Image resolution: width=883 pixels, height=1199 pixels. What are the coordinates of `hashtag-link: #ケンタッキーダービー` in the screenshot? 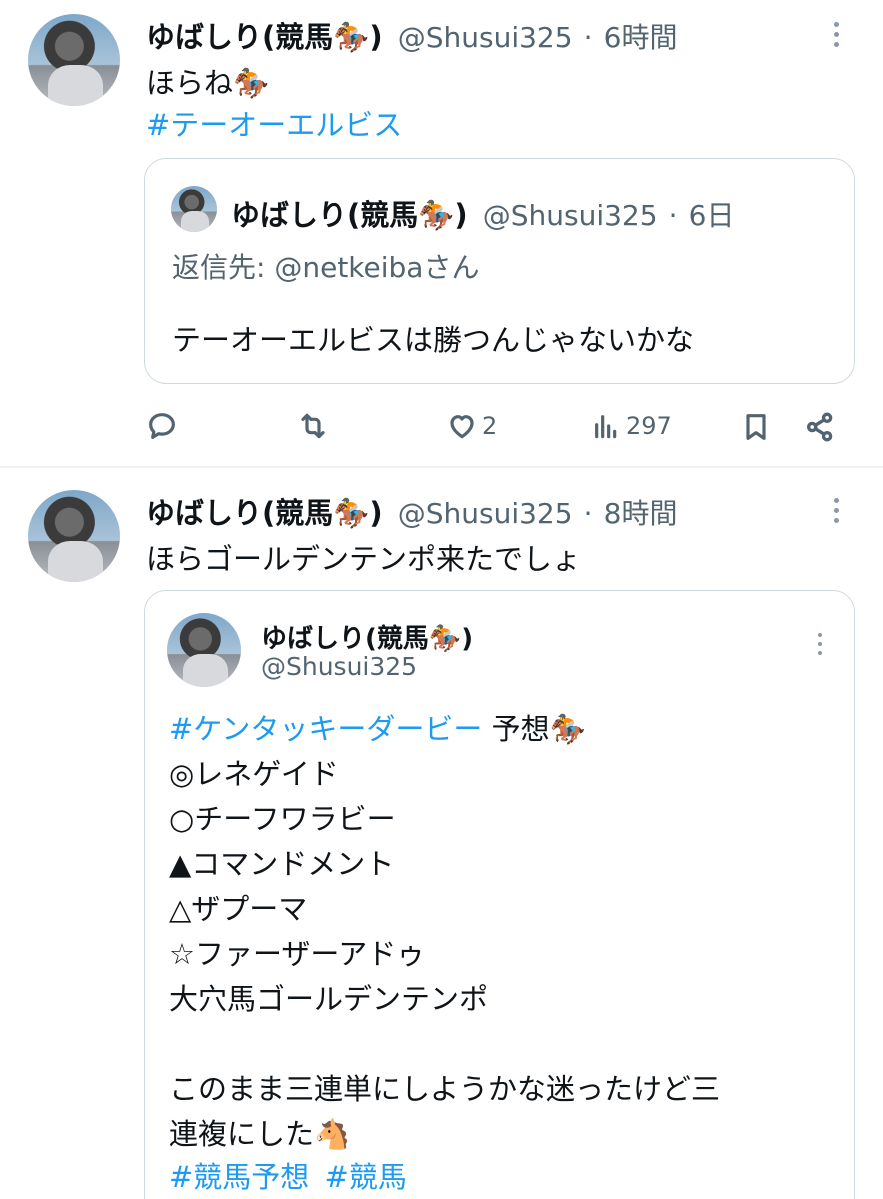 It's located at (325, 729).